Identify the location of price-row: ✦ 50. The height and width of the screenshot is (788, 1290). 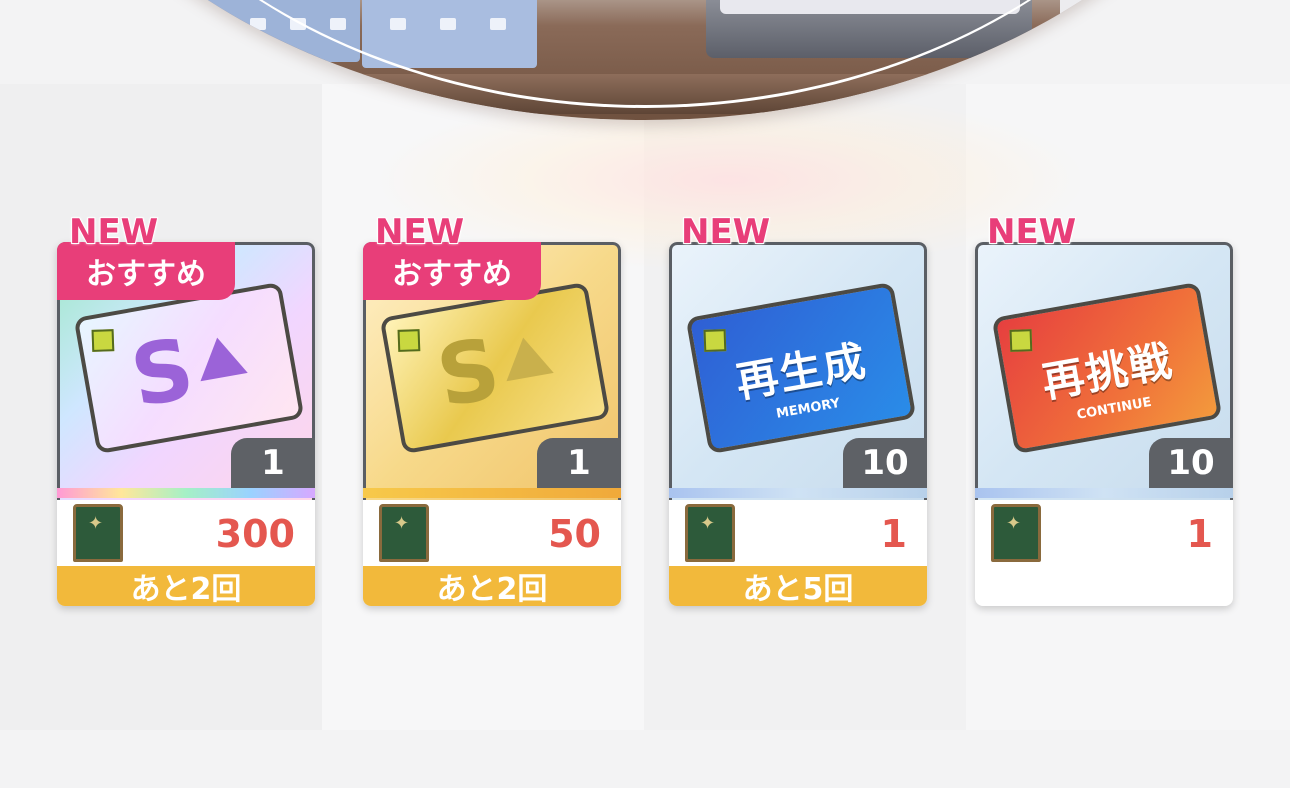
(492, 533).